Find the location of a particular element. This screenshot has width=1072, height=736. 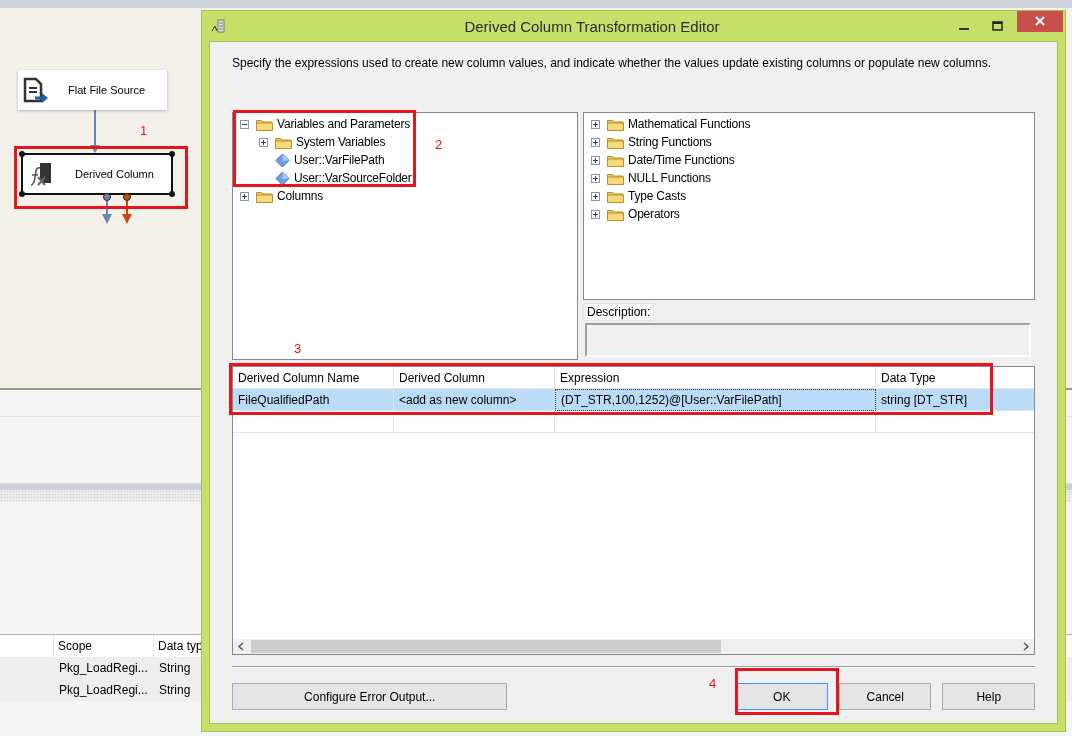

dialog-button: Cancel is located at coordinates (885, 696).